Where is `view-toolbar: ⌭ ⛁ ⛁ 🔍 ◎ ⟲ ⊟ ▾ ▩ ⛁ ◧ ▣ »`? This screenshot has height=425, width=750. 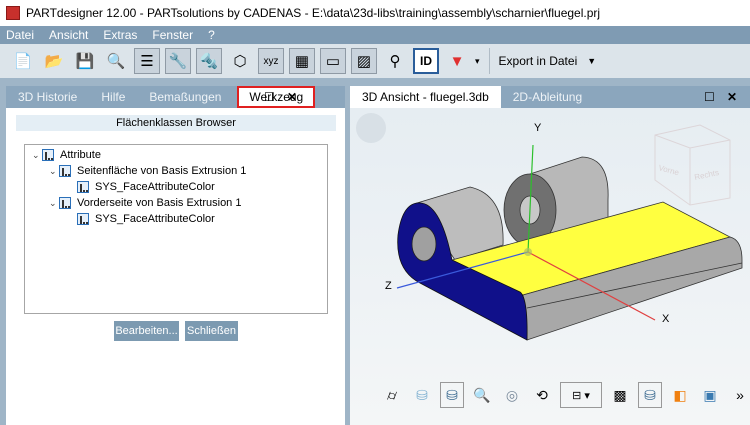
view-toolbar: ⌭ ⛁ ⛁ 🔍 ◎ ⟲ ⊟ ▾ ▩ ⛁ ◧ ▣ » is located at coordinates (565, 395).